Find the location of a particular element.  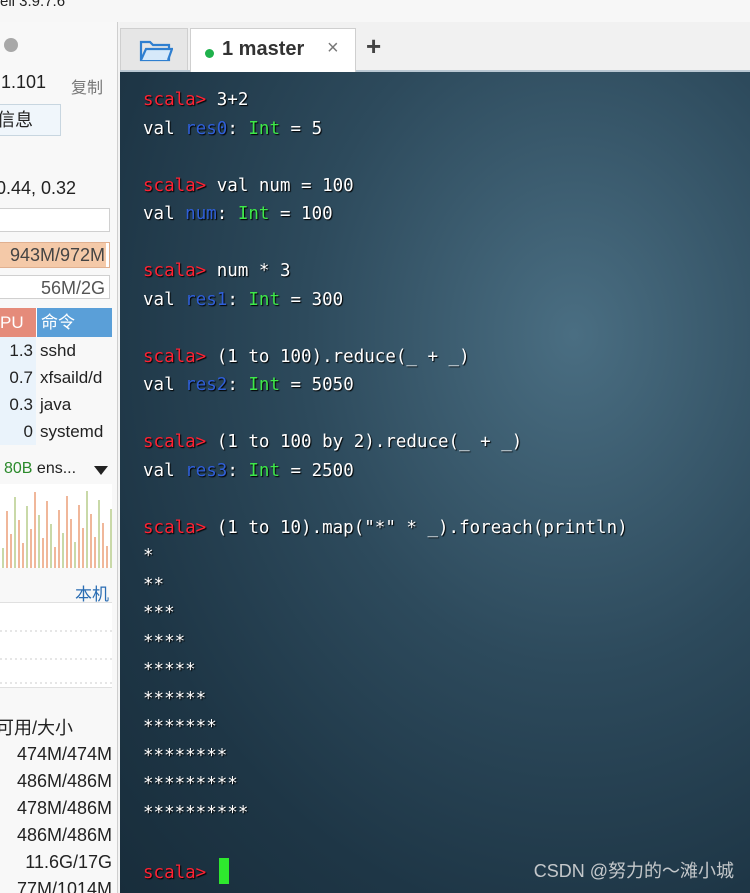

command-text: 3+2 is located at coordinates (227, 100).